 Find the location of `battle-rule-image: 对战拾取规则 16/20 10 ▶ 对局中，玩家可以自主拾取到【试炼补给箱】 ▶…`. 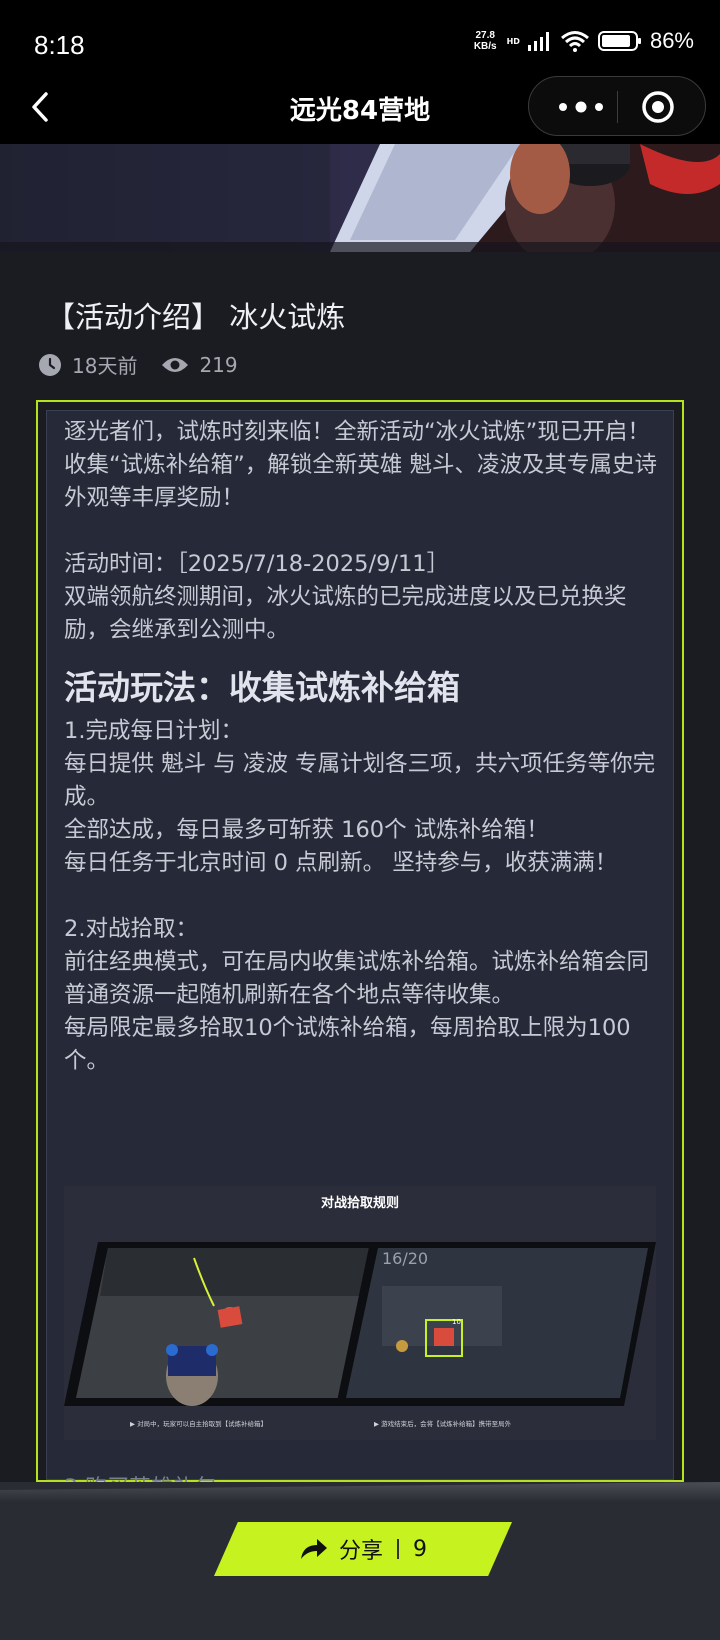

battle-rule-image: 对战拾取规则 16/20 10 ▶ 对局中，玩家可以自主拾取到【试炼补给箱】 ▶… is located at coordinates (360, 1313).